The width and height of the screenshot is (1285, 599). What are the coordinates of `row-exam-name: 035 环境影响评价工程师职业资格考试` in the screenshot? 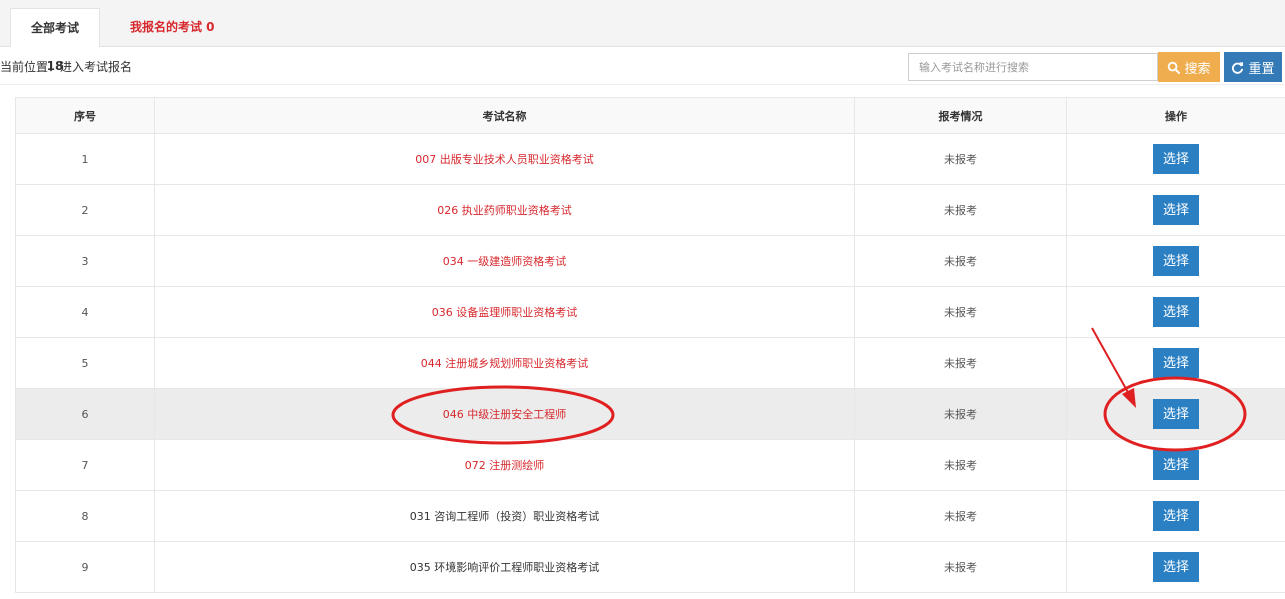 It's located at (504, 567).